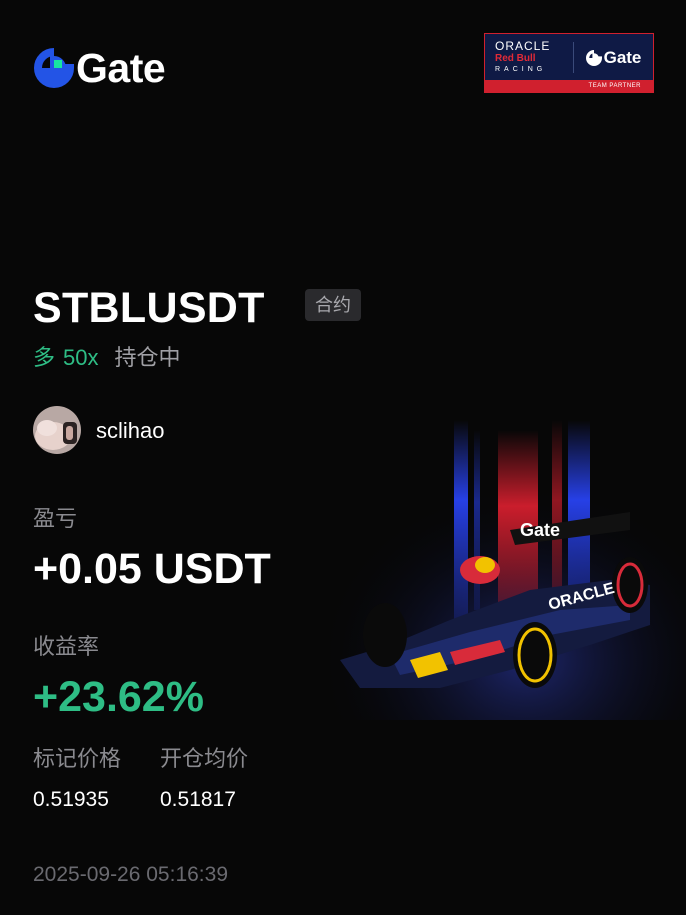 The image size is (686, 915). I want to click on mark-price-label: 标记价格, so click(77, 758).